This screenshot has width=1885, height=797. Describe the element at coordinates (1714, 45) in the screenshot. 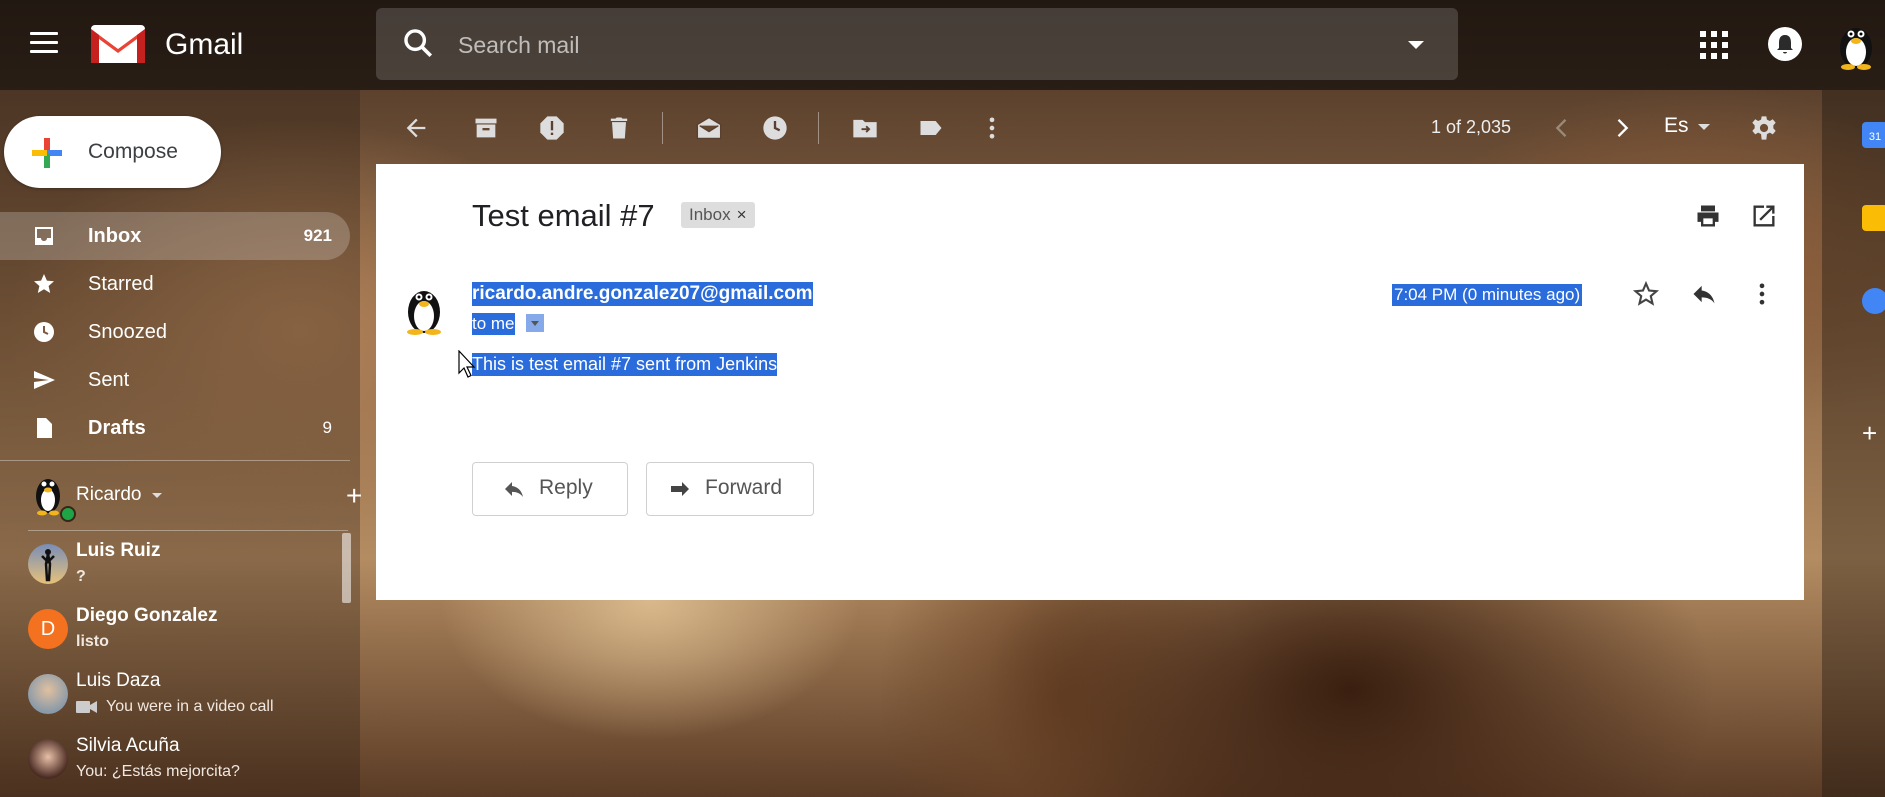

I see `google-apps-icon` at that location.